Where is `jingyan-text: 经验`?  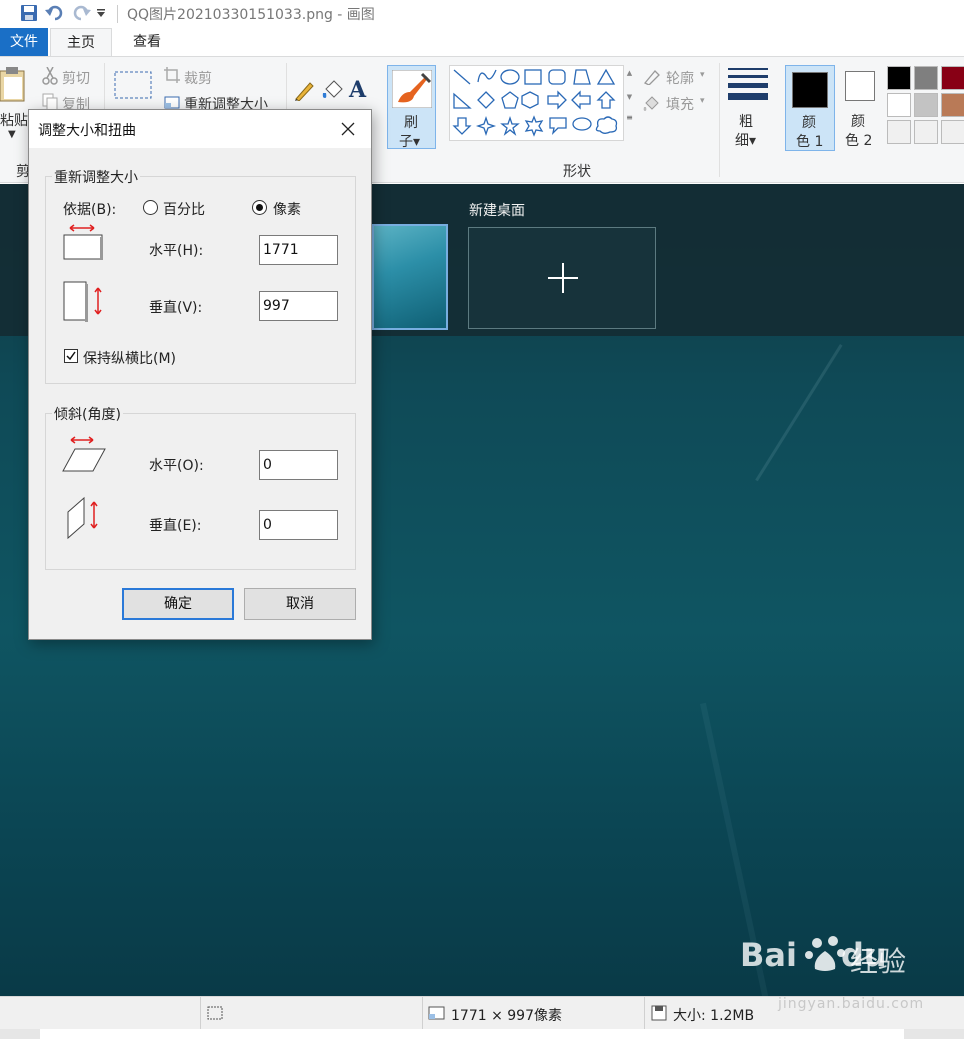
jingyan-text: 经验 is located at coordinates (878, 961).